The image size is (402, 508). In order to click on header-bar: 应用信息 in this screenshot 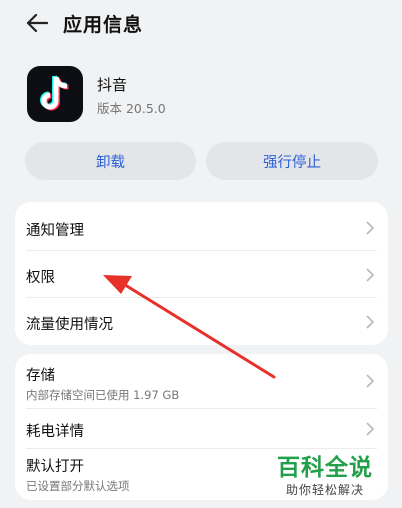, I will do `click(201, 23)`.